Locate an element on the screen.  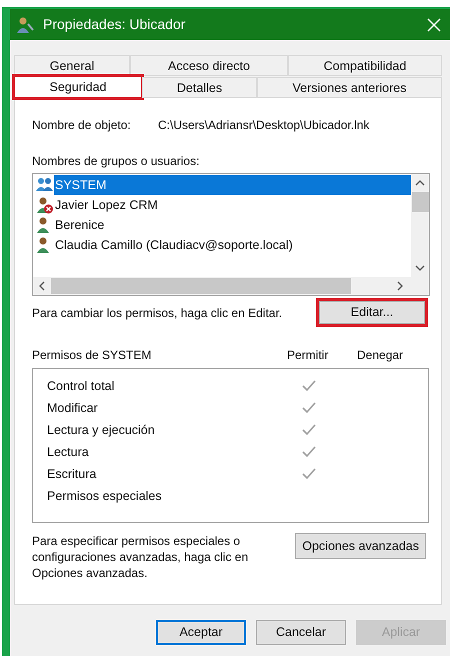
permission-name: Escritura is located at coordinates (72, 474).